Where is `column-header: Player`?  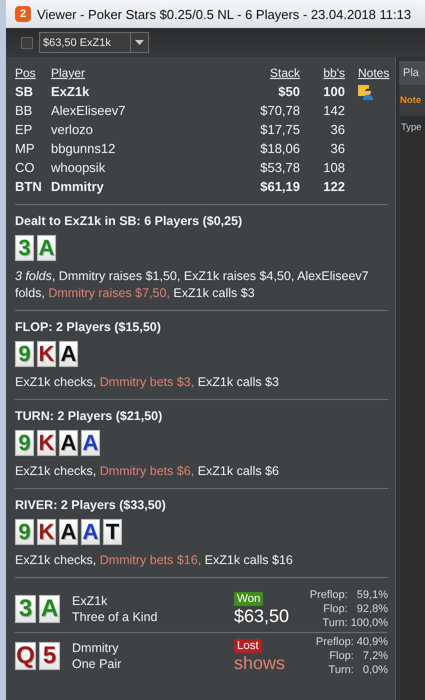
column-header: Player is located at coordinates (145, 73).